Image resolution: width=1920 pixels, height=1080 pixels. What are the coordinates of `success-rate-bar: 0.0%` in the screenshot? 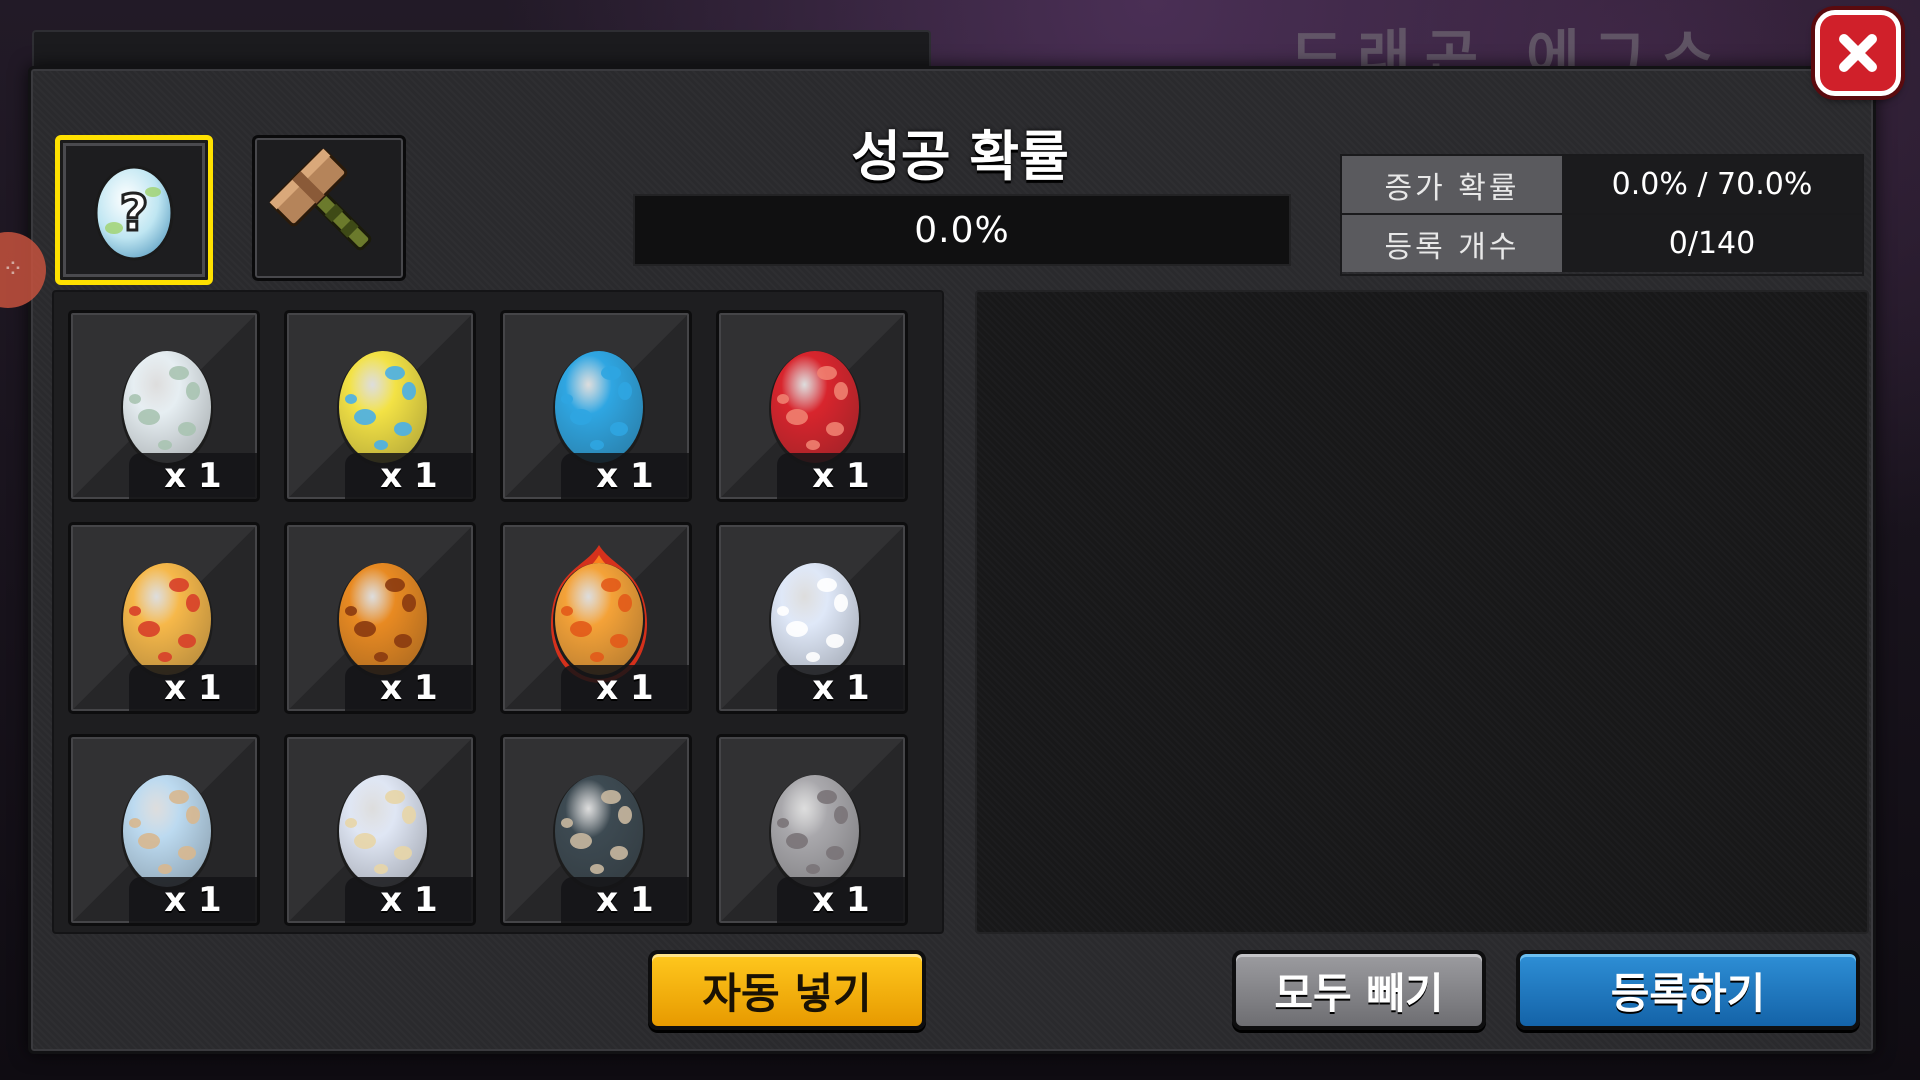 It's located at (962, 230).